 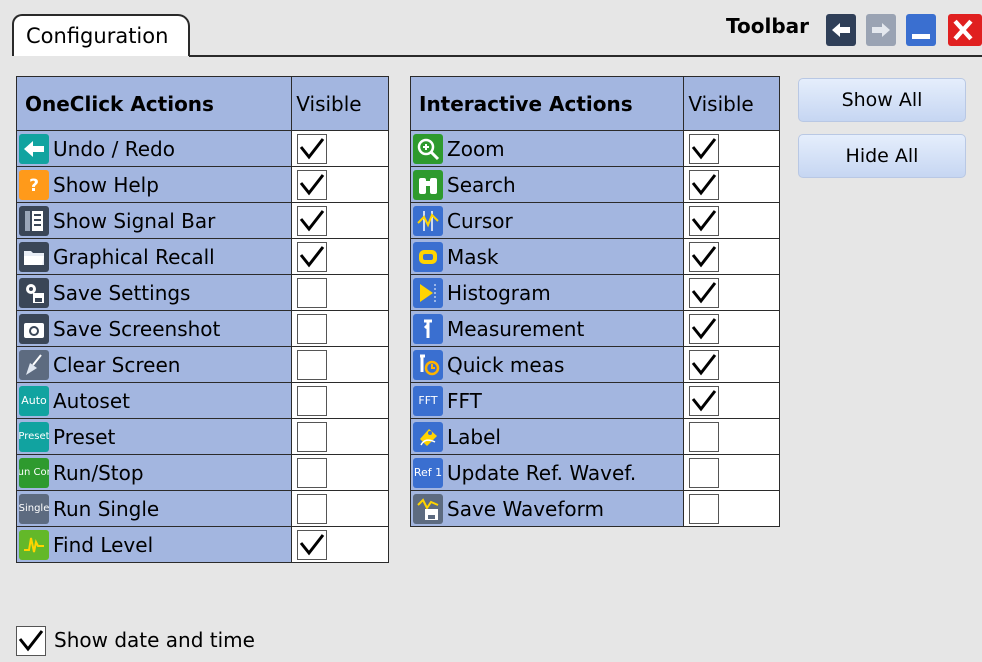 I want to click on oneclick-row: Save Settings, so click(x=202, y=292).